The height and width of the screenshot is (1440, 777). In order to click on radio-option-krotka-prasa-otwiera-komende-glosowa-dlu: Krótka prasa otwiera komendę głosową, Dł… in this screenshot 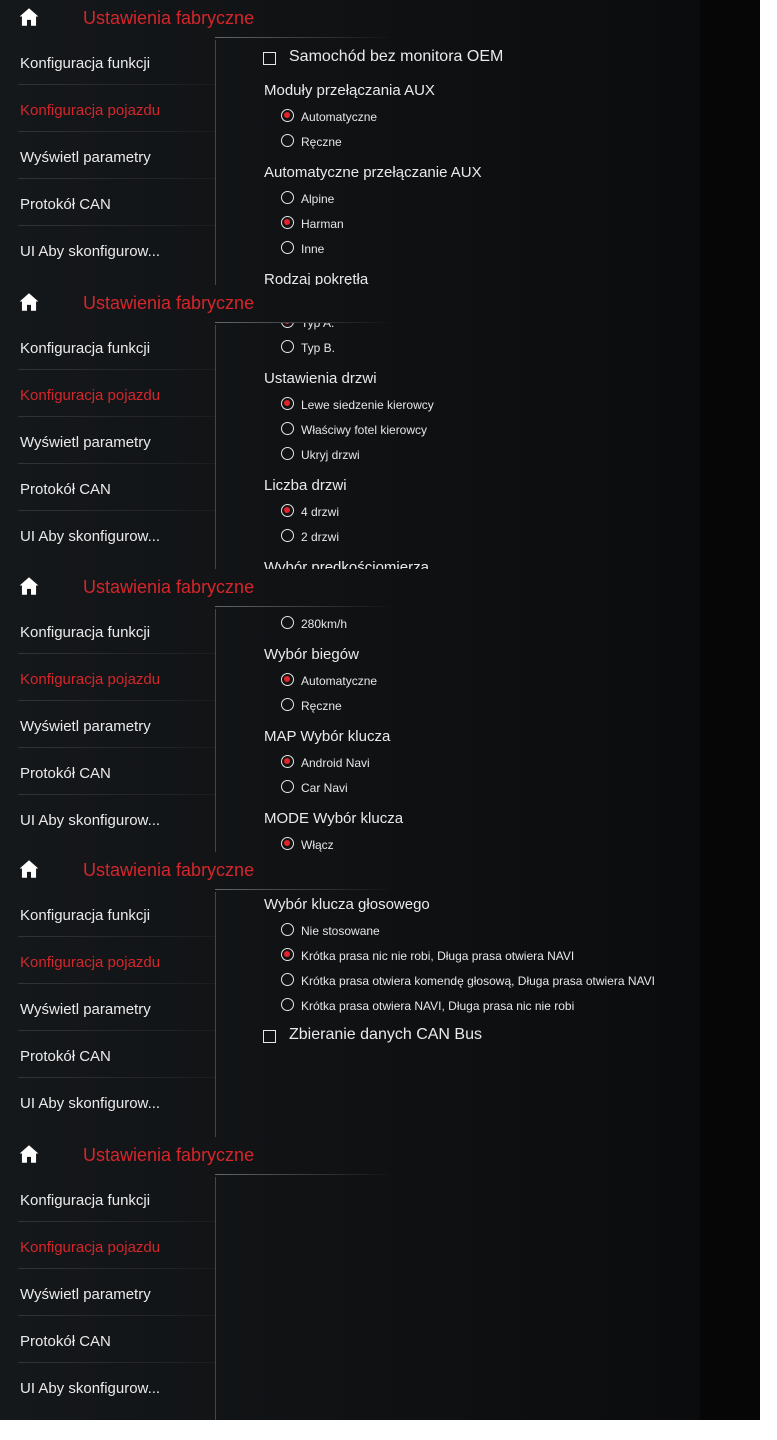, I will do `click(458, 981)`.